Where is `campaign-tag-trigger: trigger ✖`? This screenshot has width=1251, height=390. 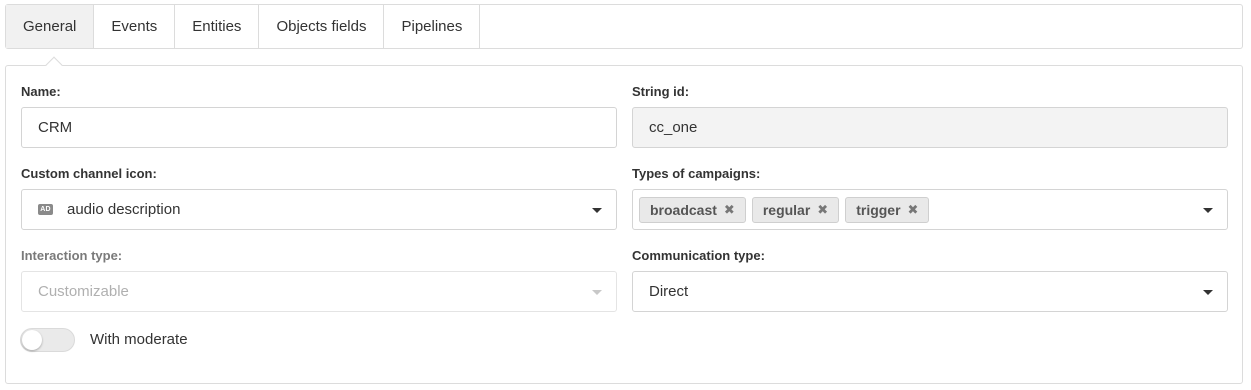 campaign-tag-trigger: trigger ✖ is located at coordinates (887, 209).